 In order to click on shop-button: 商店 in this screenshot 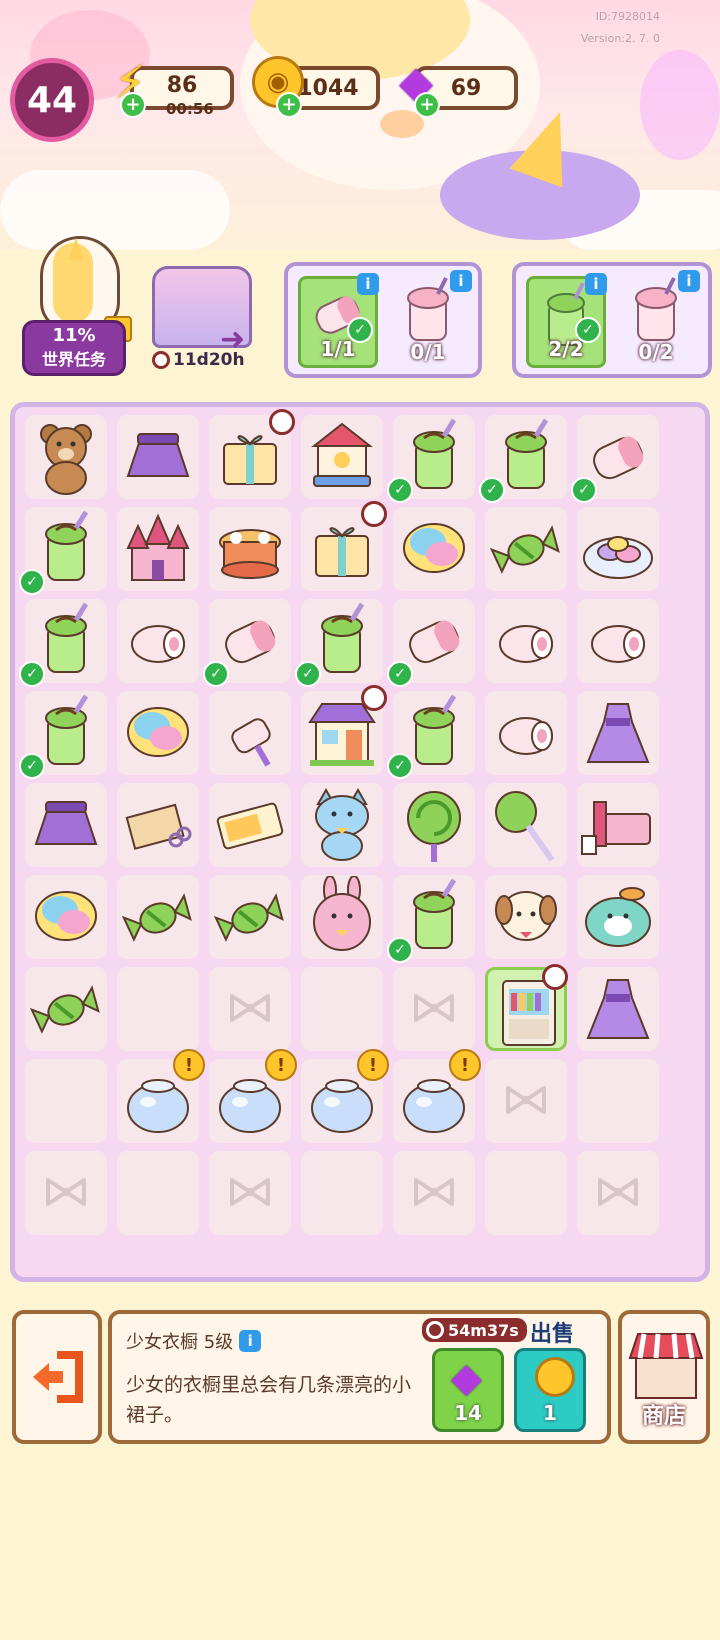, I will do `click(664, 1377)`.